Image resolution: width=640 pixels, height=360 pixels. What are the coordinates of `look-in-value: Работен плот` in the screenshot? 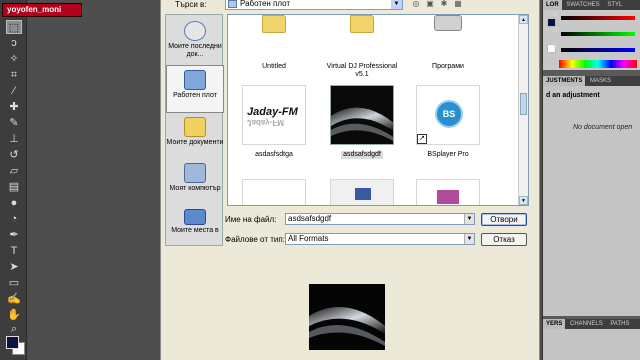 It's located at (265, 4).